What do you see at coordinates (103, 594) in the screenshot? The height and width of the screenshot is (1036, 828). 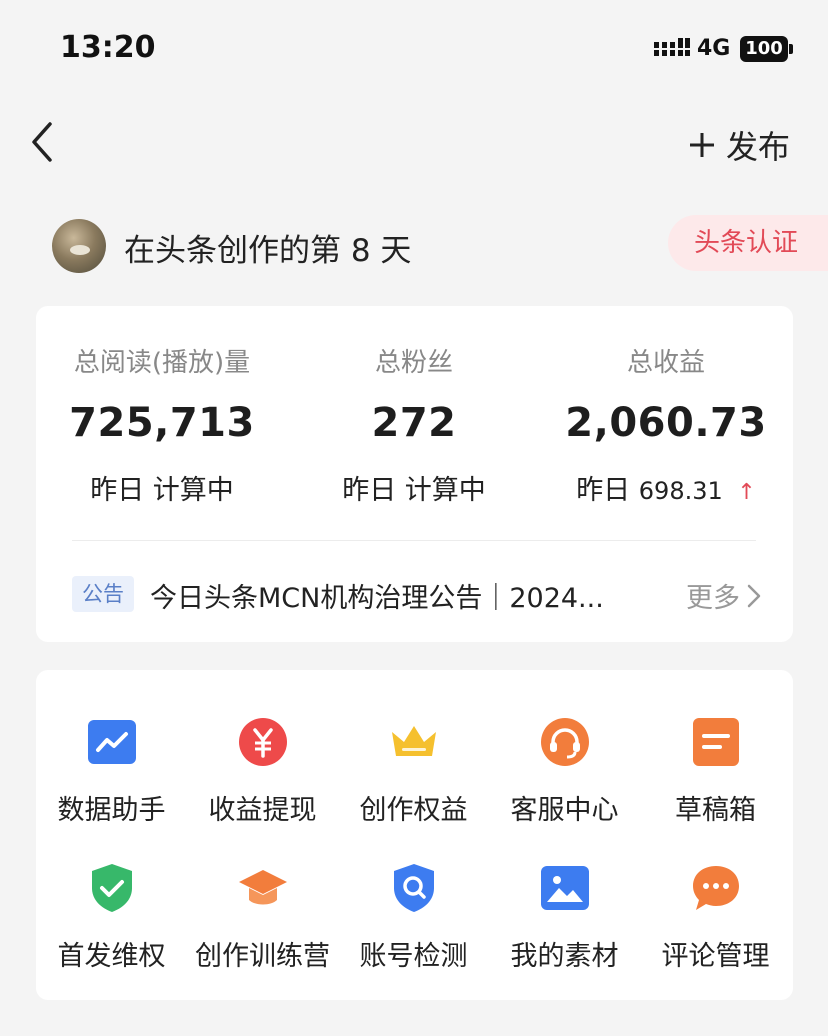 I see `notice-tag: 公告` at bounding box center [103, 594].